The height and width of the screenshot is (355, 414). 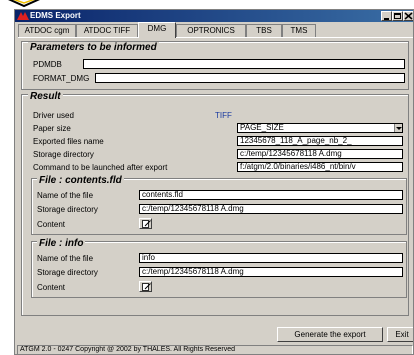 I want to click on file-contents-name-field: contents.fld, so click(x=271, y=195).